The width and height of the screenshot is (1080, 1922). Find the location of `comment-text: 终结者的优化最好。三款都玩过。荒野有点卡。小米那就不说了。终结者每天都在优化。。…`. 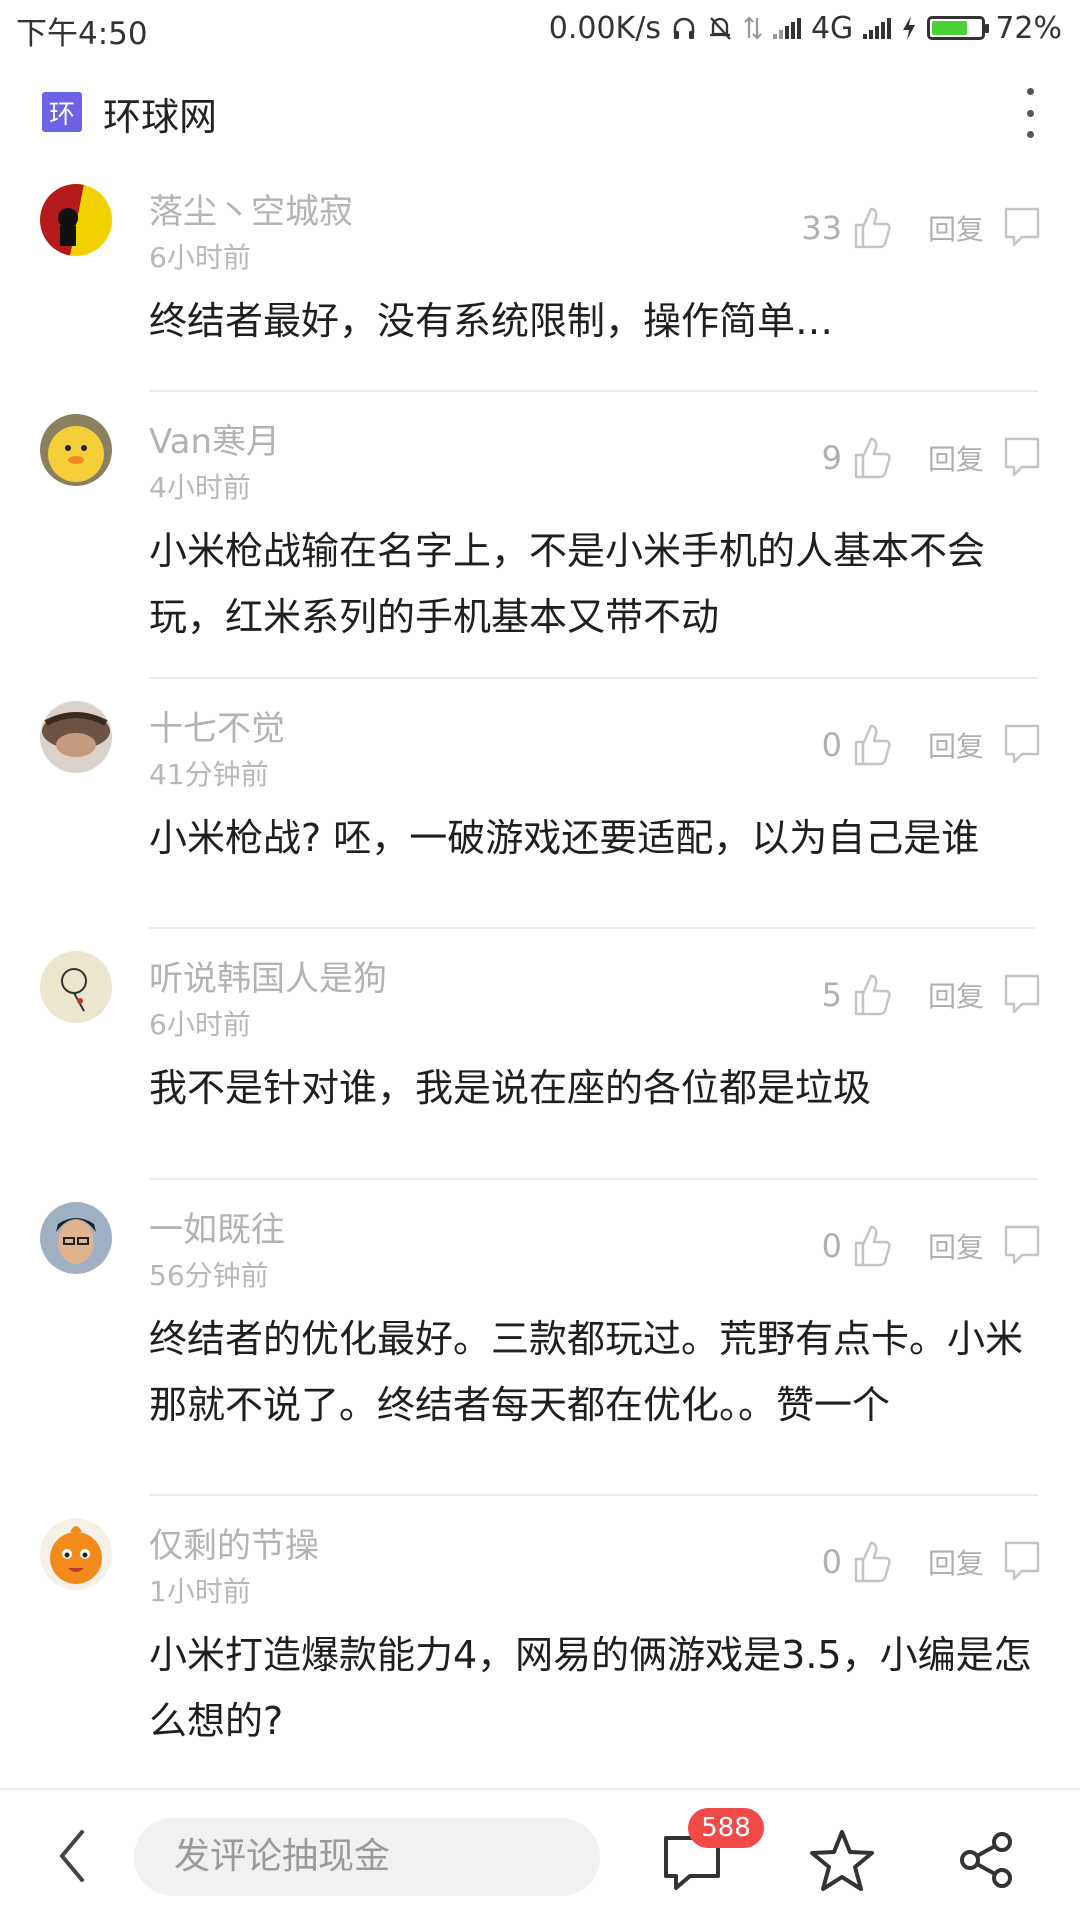

comment-text: 终结者的优化最好。三款都玩过。荒野有点卡。小米那就不说了。终结者每天都在优化。。… is located at coordinates (586, 1372).